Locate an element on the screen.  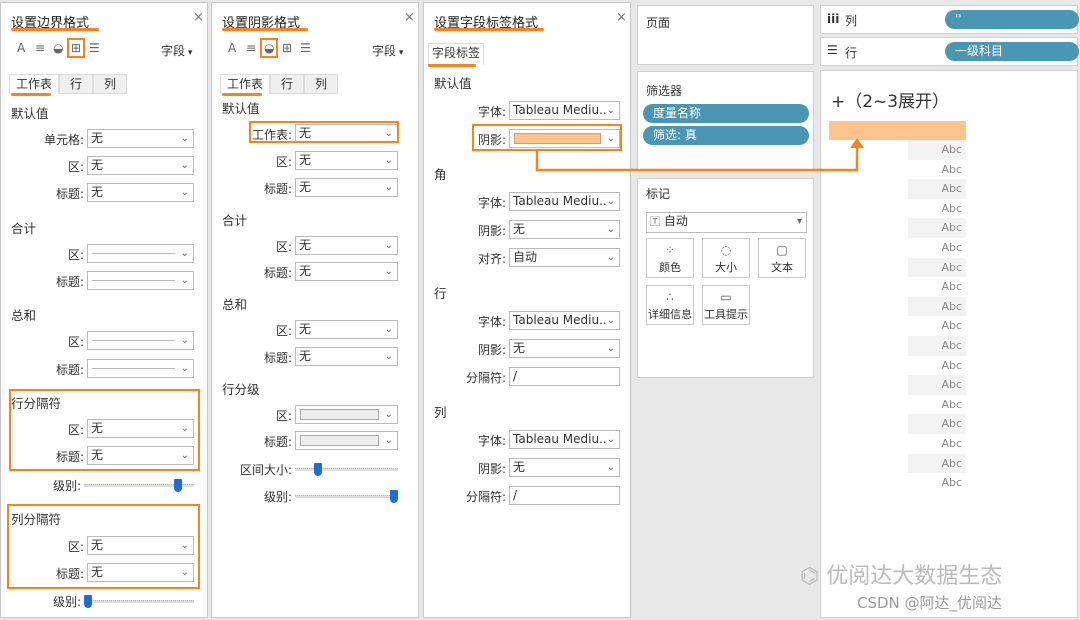
annotation-arrow is located at coordinates (699, 155).